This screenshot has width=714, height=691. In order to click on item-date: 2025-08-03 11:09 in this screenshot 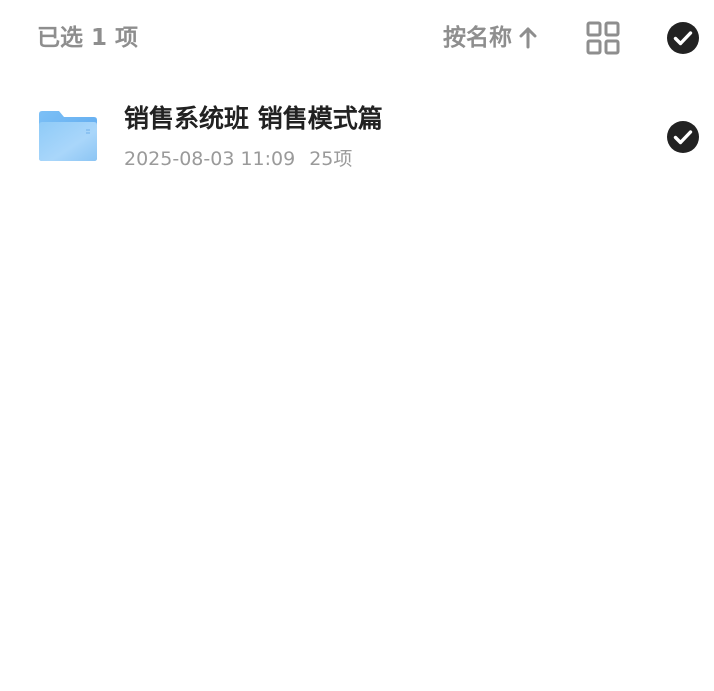, I will do `click(210, 159)`.